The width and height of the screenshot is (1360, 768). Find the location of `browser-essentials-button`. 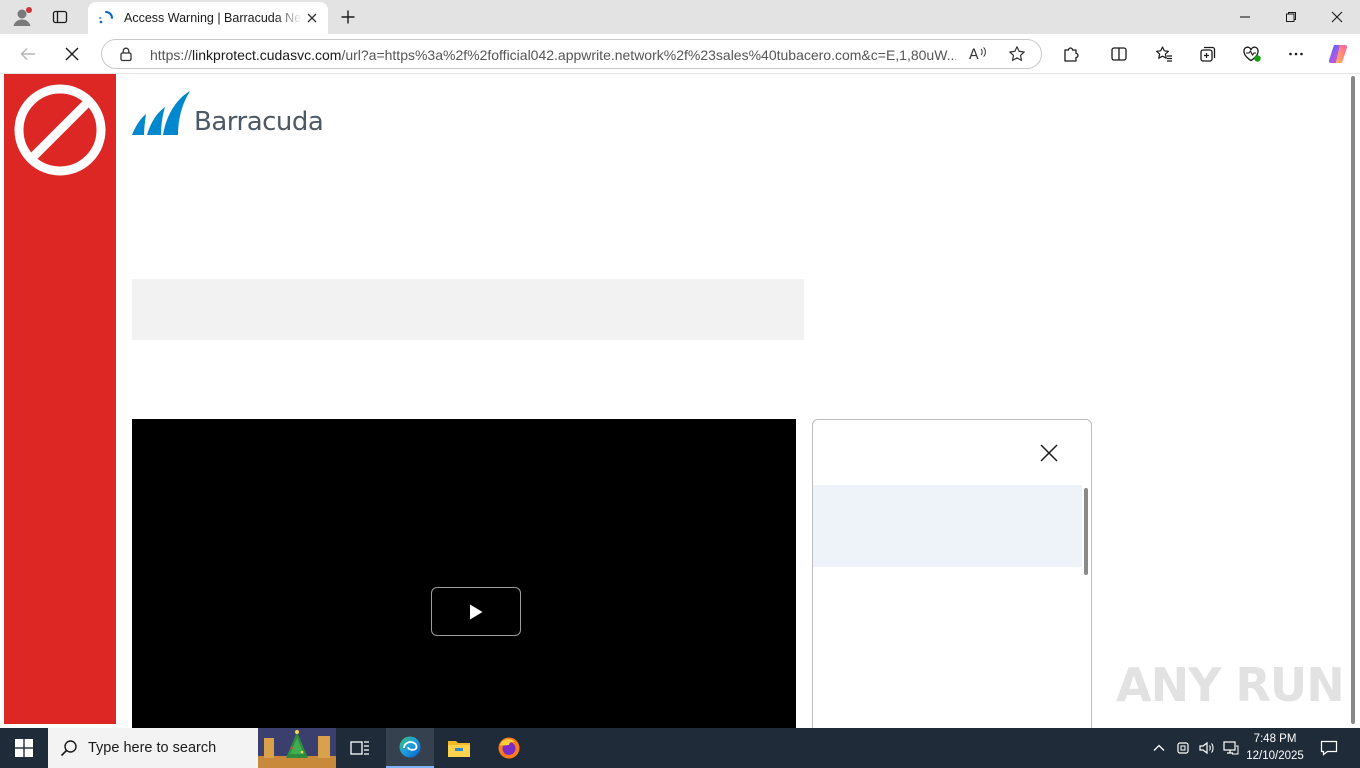

browser-essentials-button is located at coordinates (1252, 54).